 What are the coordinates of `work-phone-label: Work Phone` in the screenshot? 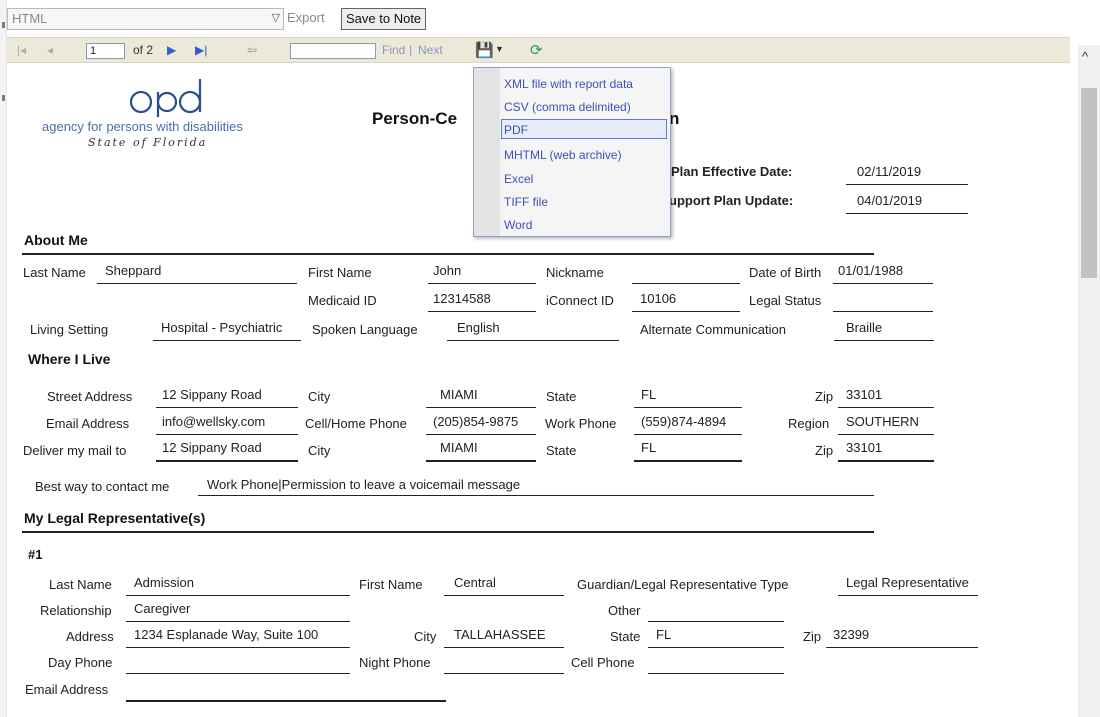 It's located at (581, 423).